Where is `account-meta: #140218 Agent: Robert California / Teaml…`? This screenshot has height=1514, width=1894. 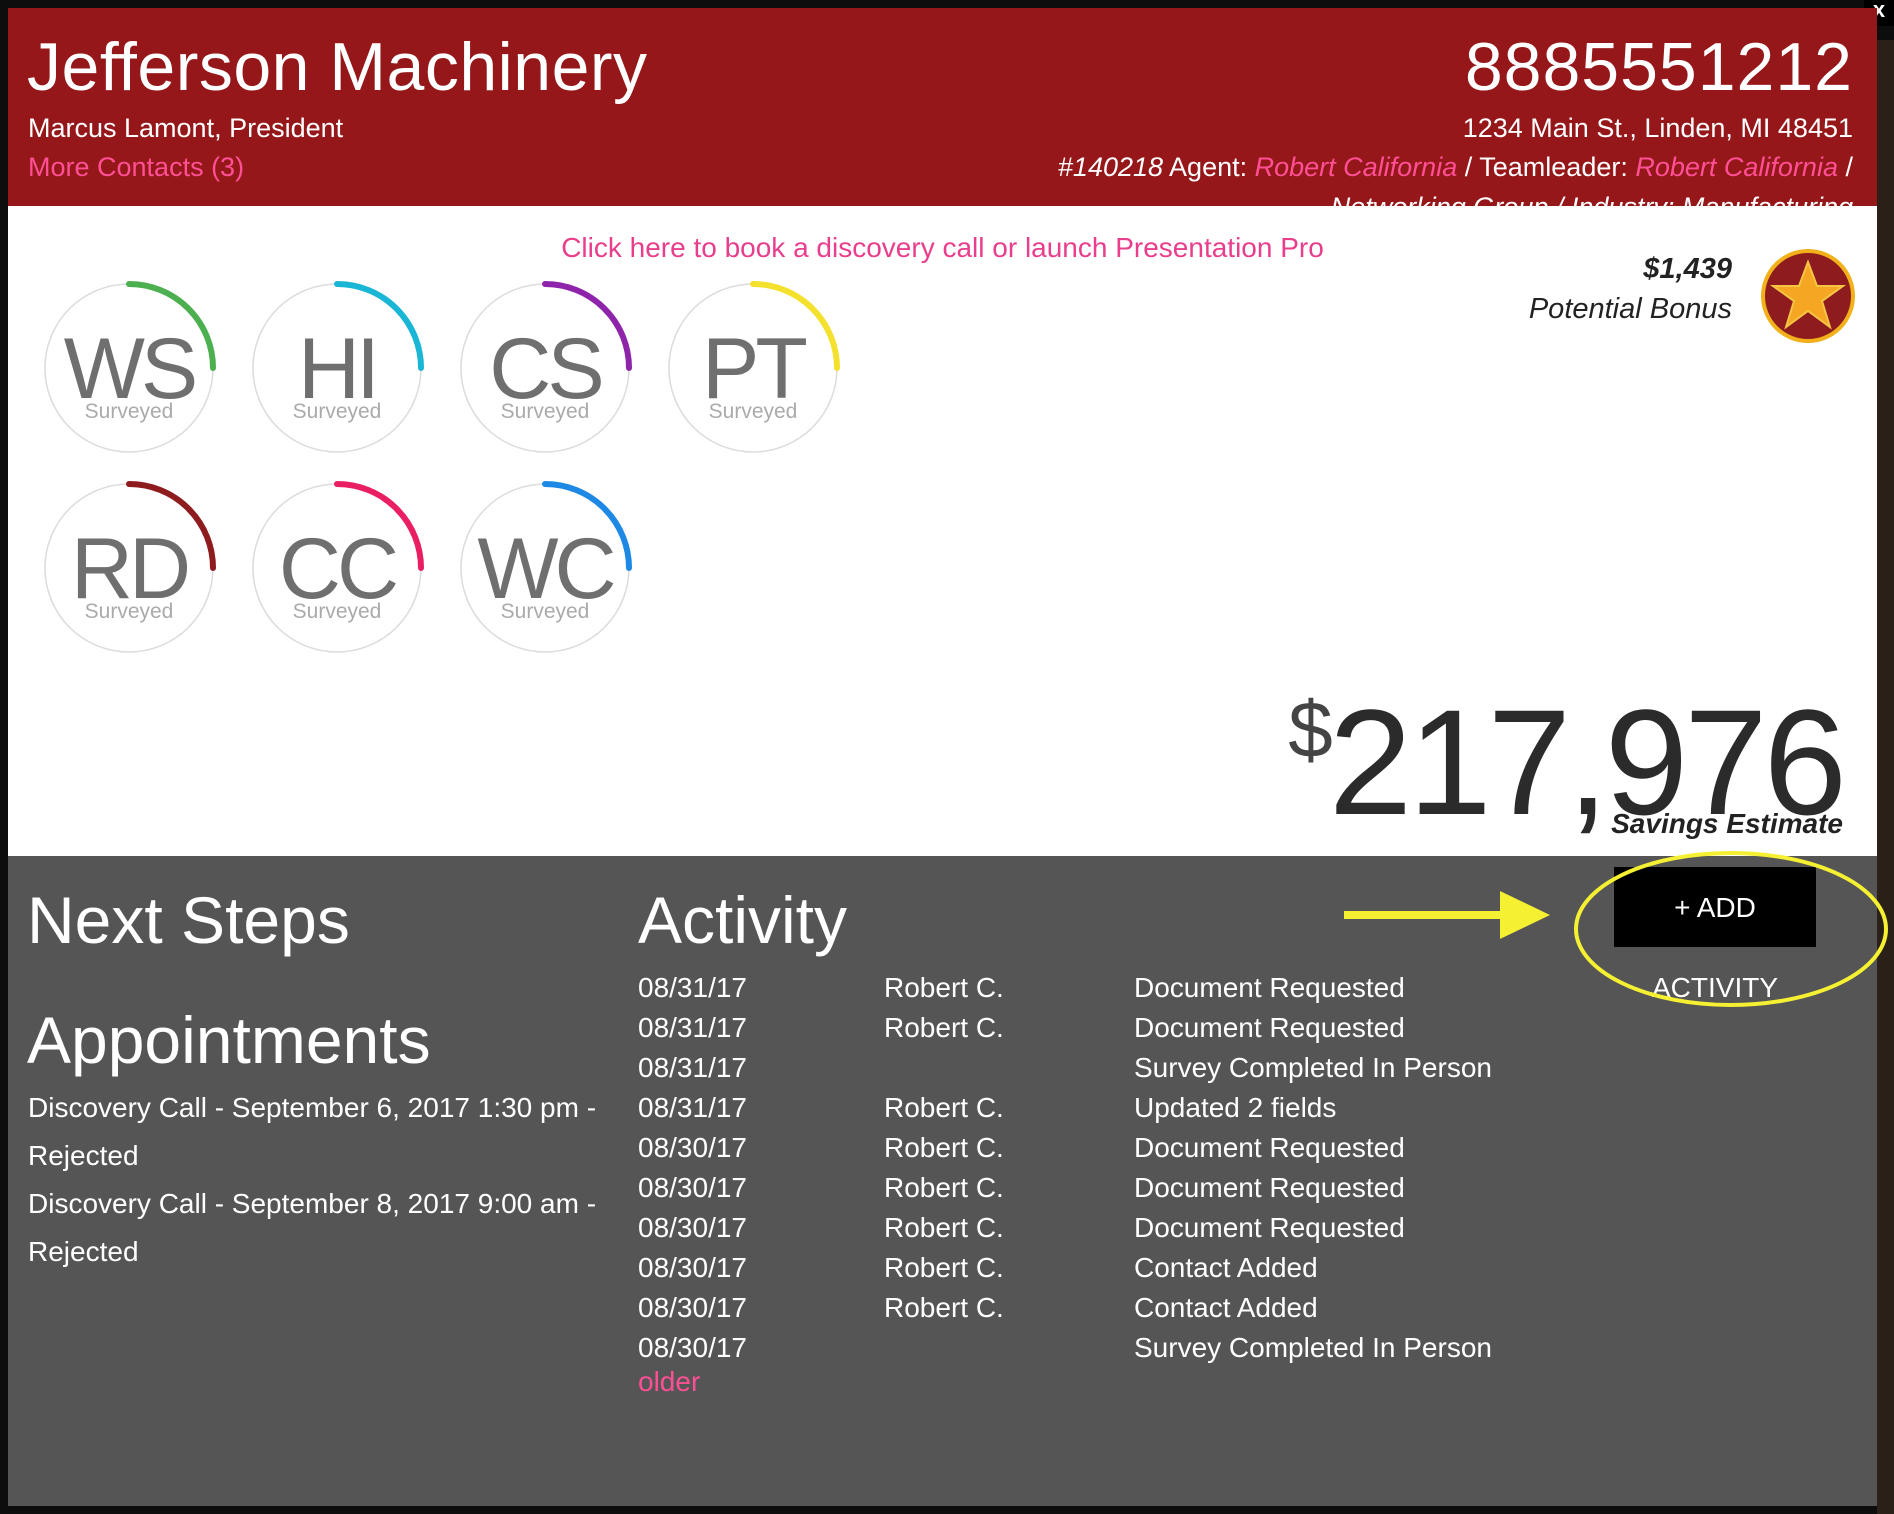 account-meta: #140218 Agent: Robert California / Teaml… is located at coordinates (1455, 167).